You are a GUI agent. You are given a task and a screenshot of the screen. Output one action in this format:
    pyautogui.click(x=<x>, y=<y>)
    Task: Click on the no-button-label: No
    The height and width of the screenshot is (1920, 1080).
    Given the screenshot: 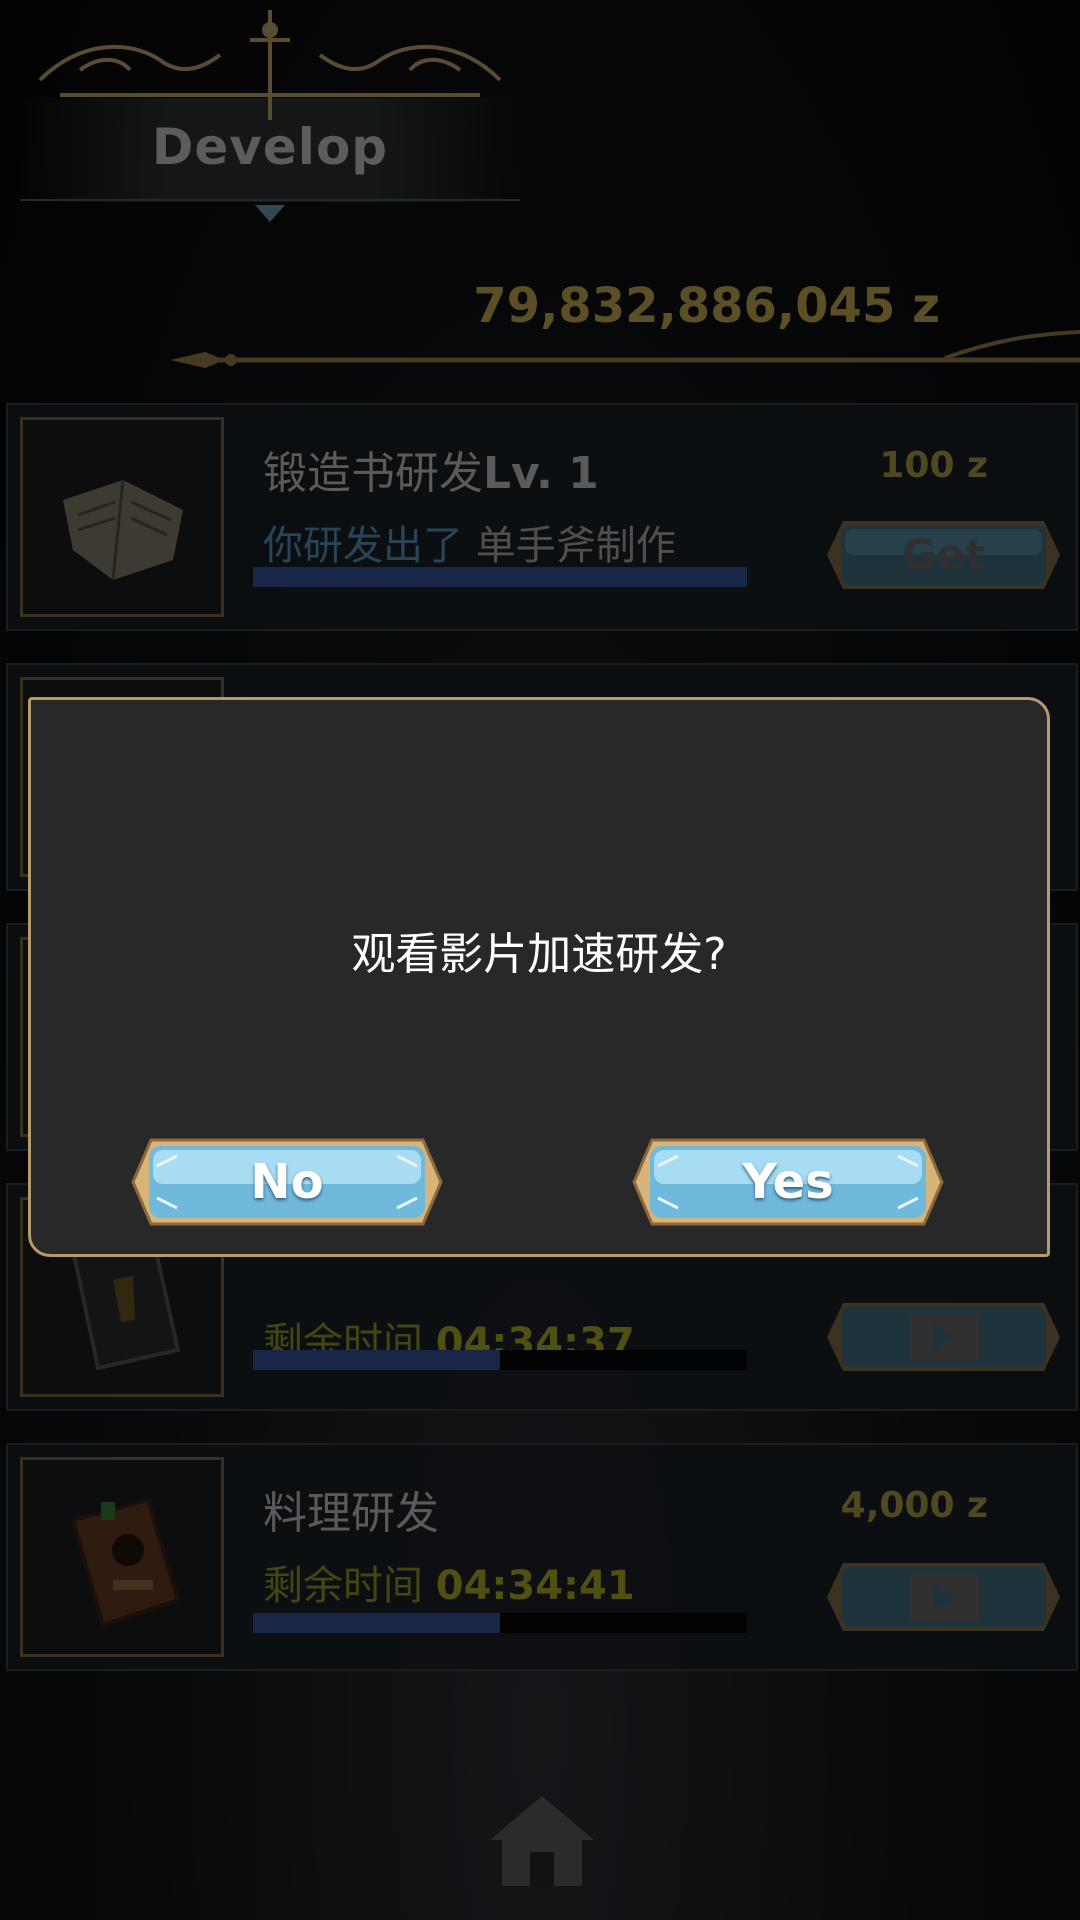 What is the action you would take?
    pyautogui.click(x=287, y=1182)
    